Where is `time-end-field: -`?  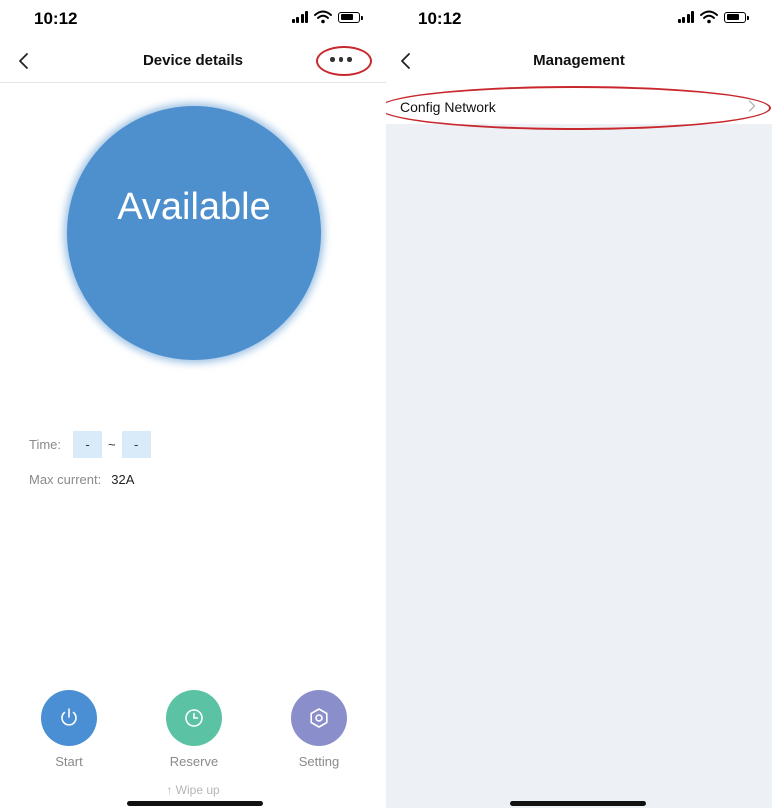 time-end-field: - is located at coordinates (136, 444).